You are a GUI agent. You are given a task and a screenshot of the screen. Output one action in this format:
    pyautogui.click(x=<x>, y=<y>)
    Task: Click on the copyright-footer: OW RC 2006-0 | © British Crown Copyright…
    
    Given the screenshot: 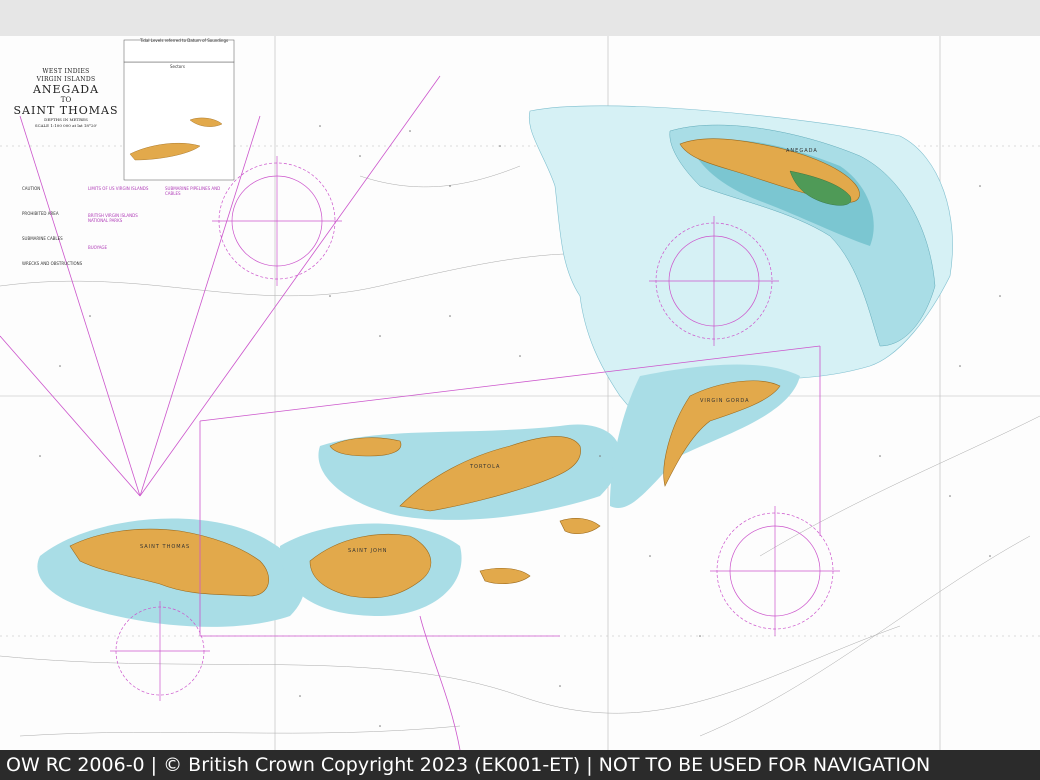 What is the action you would take?
    pyautogui.click(x=520, y=765)
    